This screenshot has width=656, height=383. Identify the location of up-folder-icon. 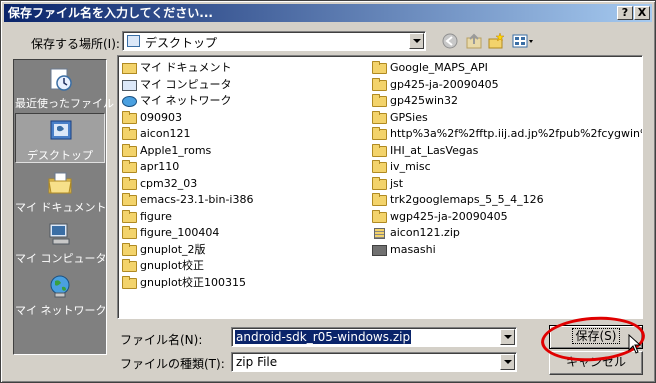
(474, 41).